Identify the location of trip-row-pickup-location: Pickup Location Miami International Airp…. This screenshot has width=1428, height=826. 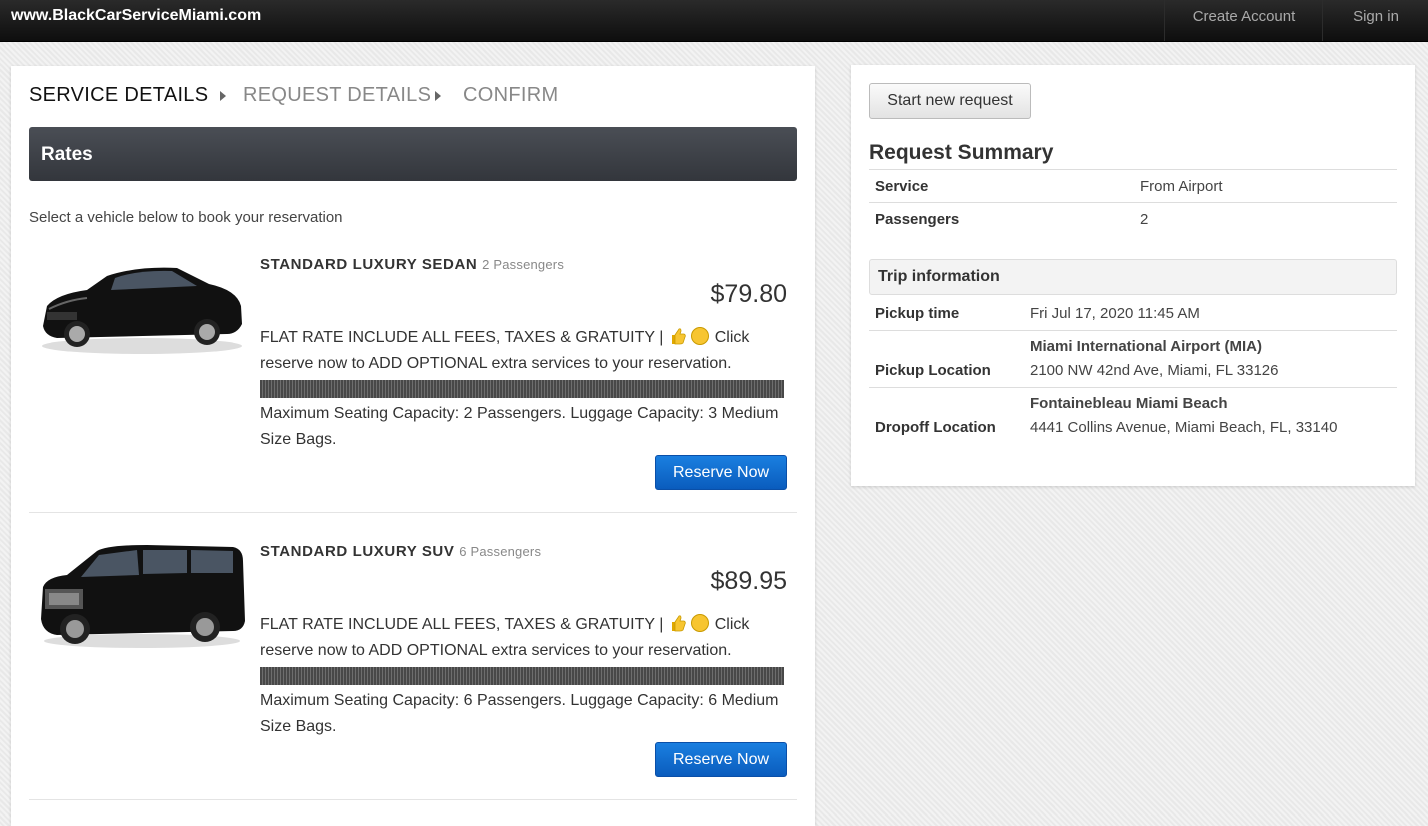
(1133, 359).